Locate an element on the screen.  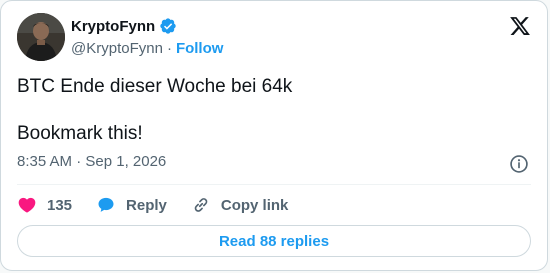
divider is located at coordinates (274, 184).